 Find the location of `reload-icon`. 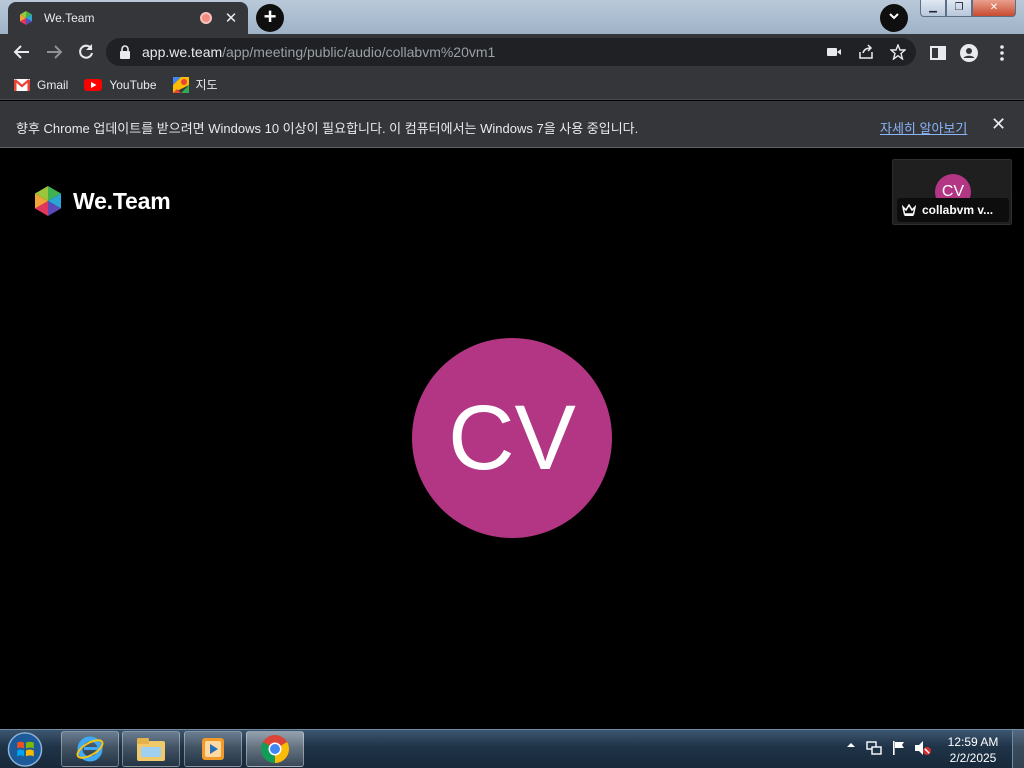

reload-icon is located at coordinates (86, 51).